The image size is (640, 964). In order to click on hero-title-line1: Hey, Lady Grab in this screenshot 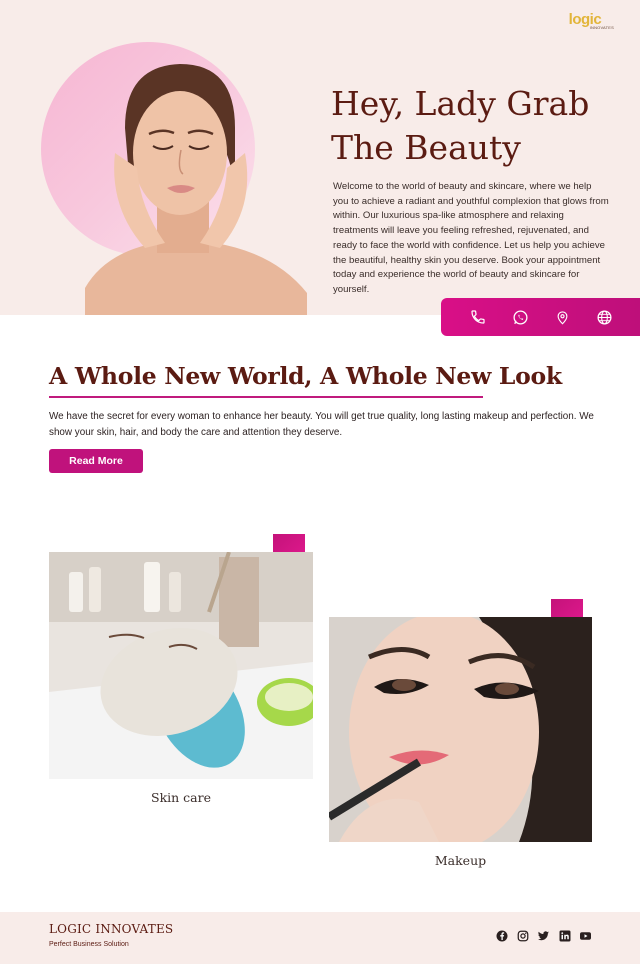, I will do `click(460, 103)`.